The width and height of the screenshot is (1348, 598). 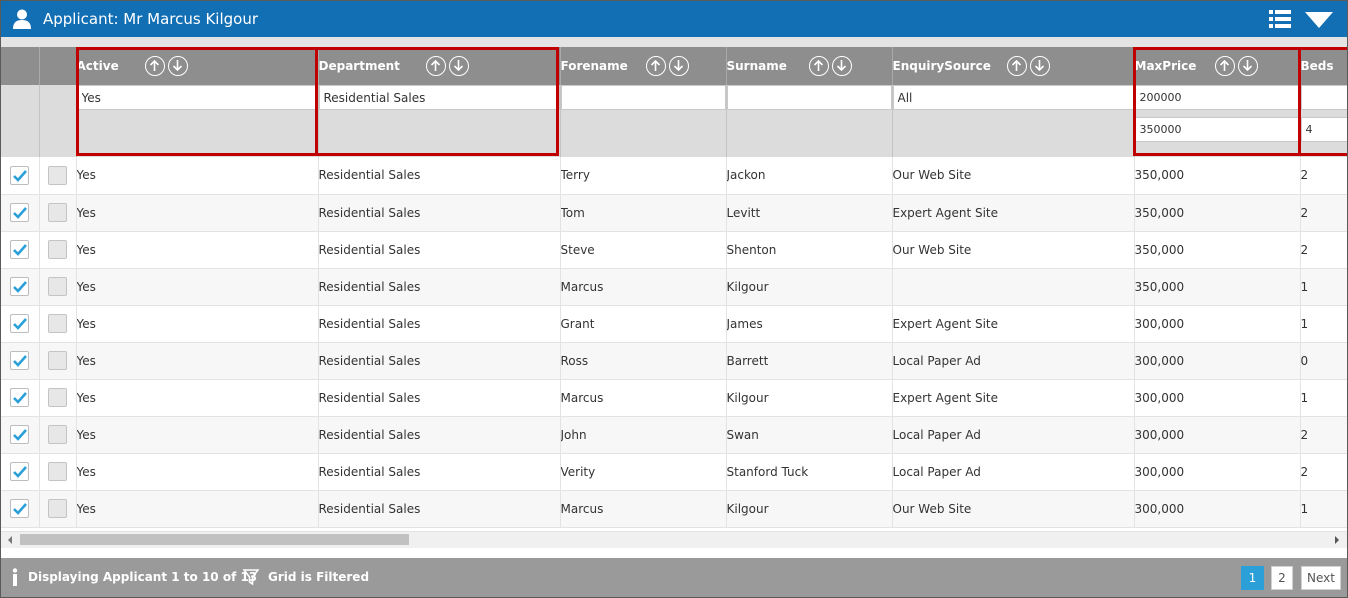 I want to click on enquiry-source-filter-input, so click(x=1012, y=97).